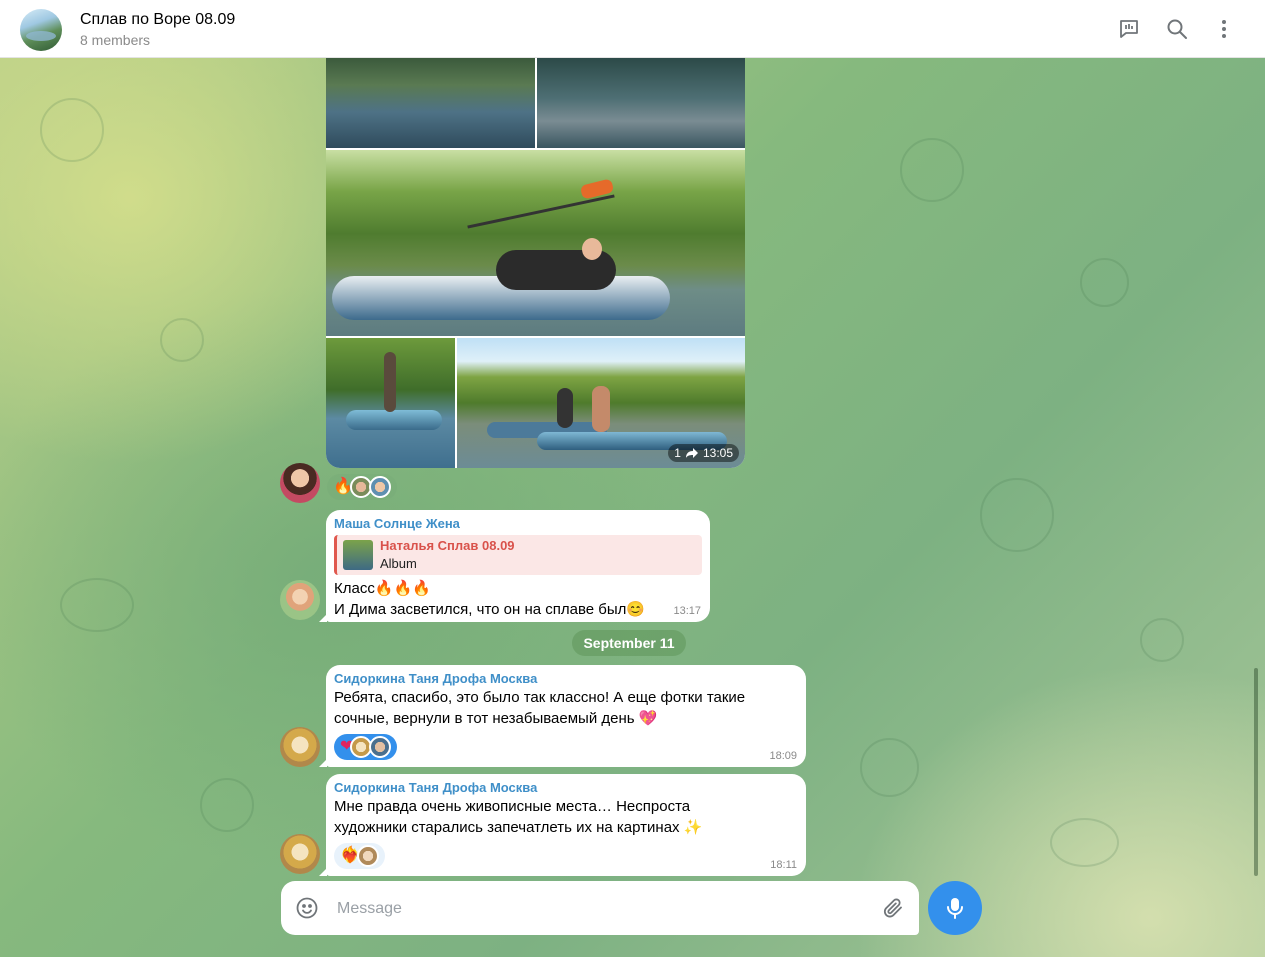 This screenshot has height=957, width=1265. What do you see at coordinates (490, 609) in the screenshot?
I see `message-text: И Дима засветился, что он на сплаве был😊` at bounding box center [490, 609].